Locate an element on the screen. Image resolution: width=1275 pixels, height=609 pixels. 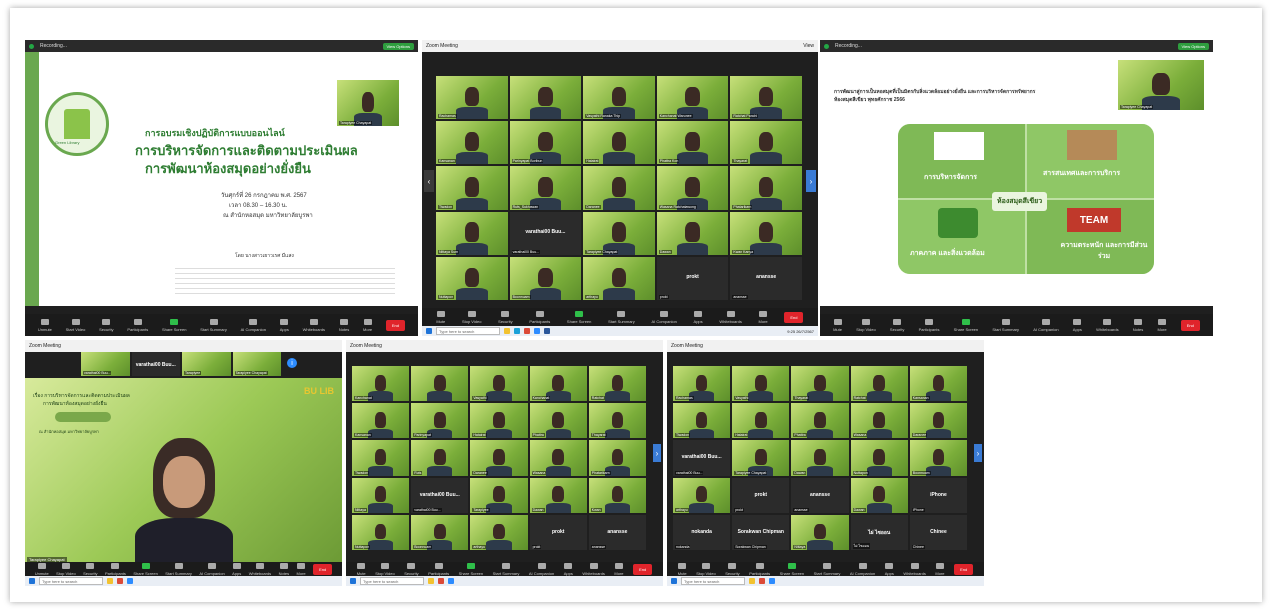
participant-tile: Hatairat is located at coordinates (761, 421).